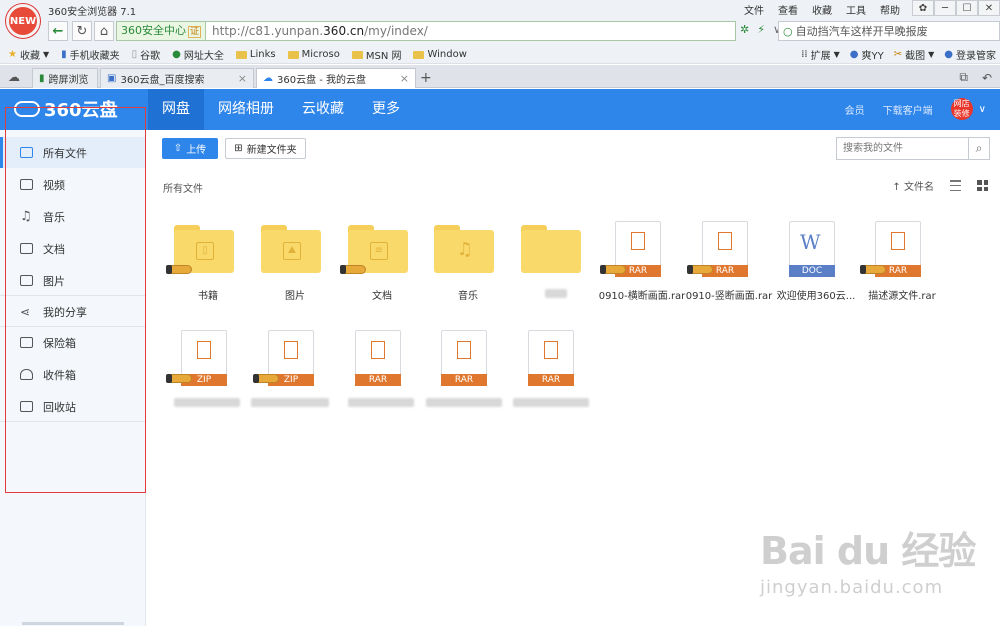 This screenshot has height=626, width=1000. Describe the element at coordinates (989, 8) in the screenshot. I see `close-button: ✕` at that location.